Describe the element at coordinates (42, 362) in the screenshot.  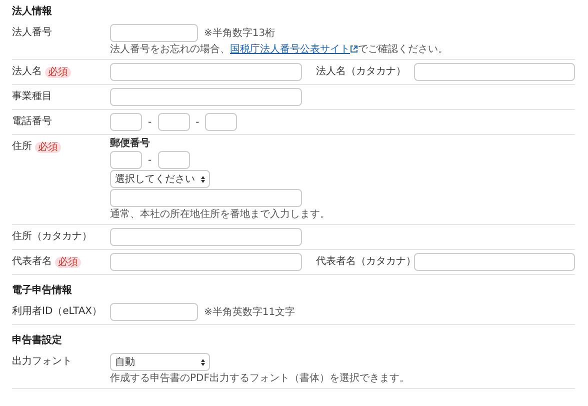
I see `field-label: 出力フォント` at that location.